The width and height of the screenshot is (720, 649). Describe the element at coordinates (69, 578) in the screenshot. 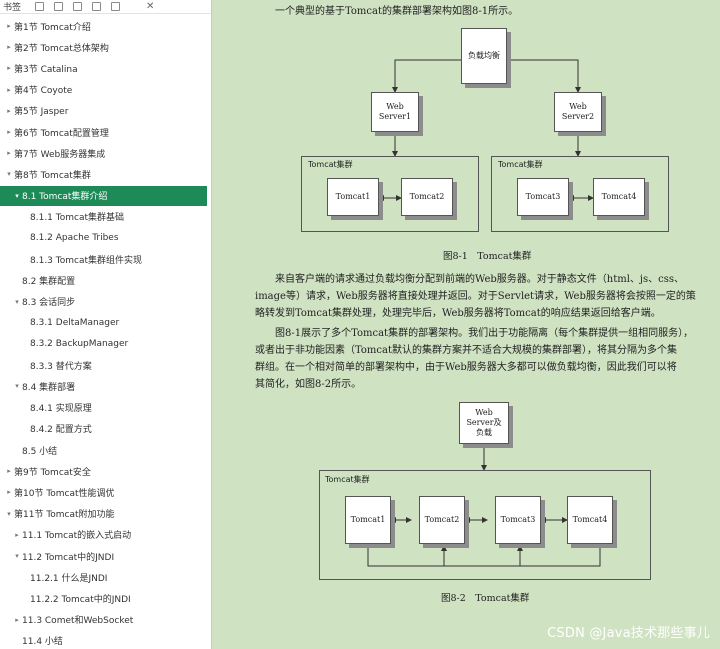

I see `toc-item-label: 11.2.1 什么是JNDI` at that location.